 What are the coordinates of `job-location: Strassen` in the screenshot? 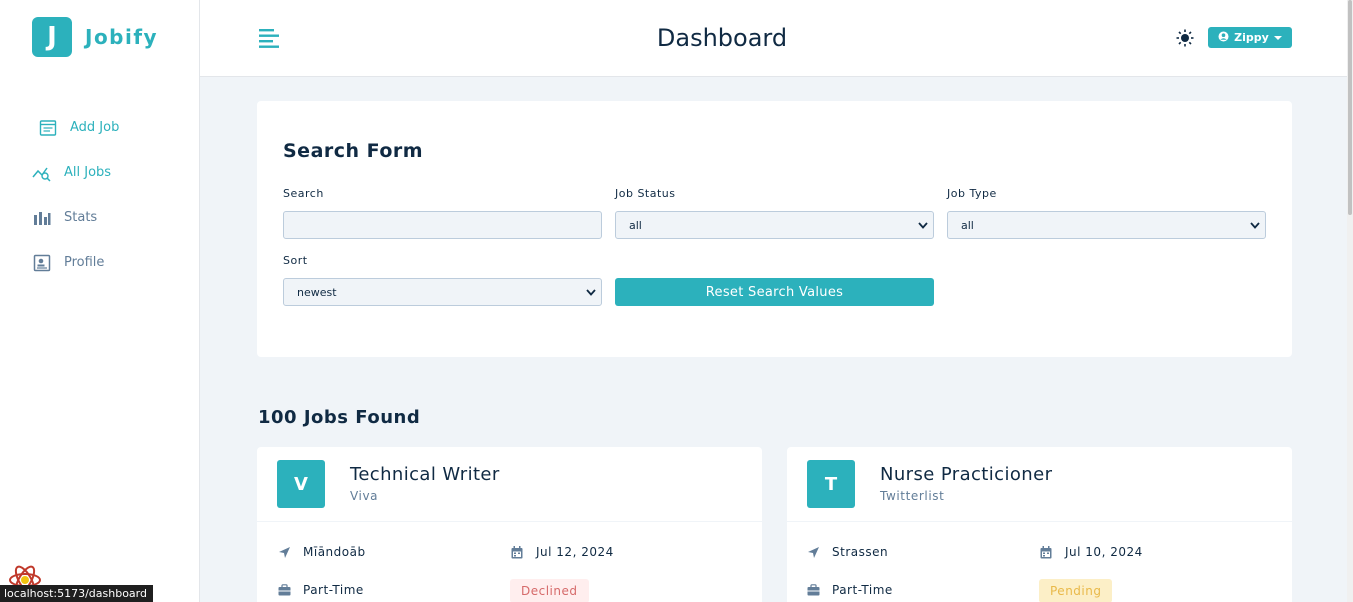 It's located at (847, 552).